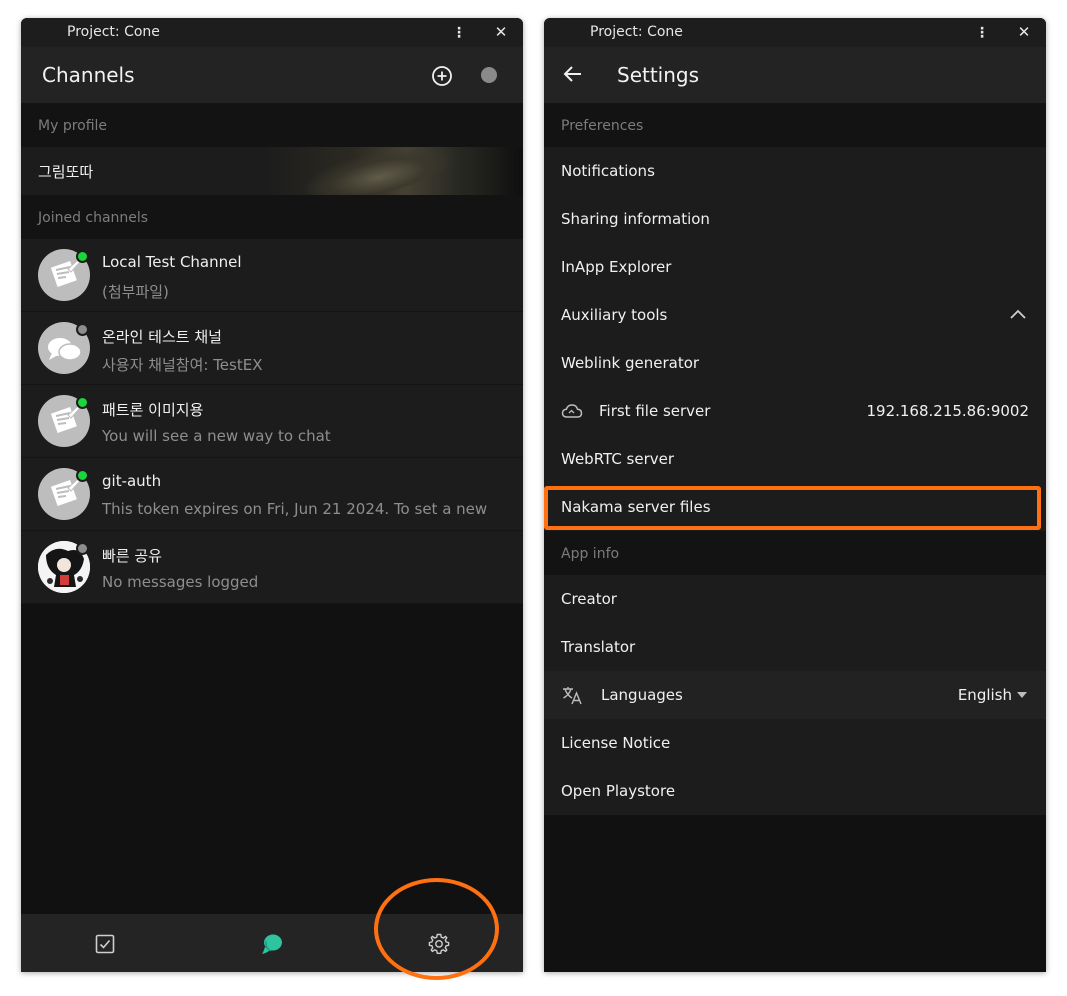 The height and width of the screenshot is (996, 1067). What do you see at coordinates (572, 411) in the screenshot?
I see `cloud-sync-icon` at bounding box center [572, 411].